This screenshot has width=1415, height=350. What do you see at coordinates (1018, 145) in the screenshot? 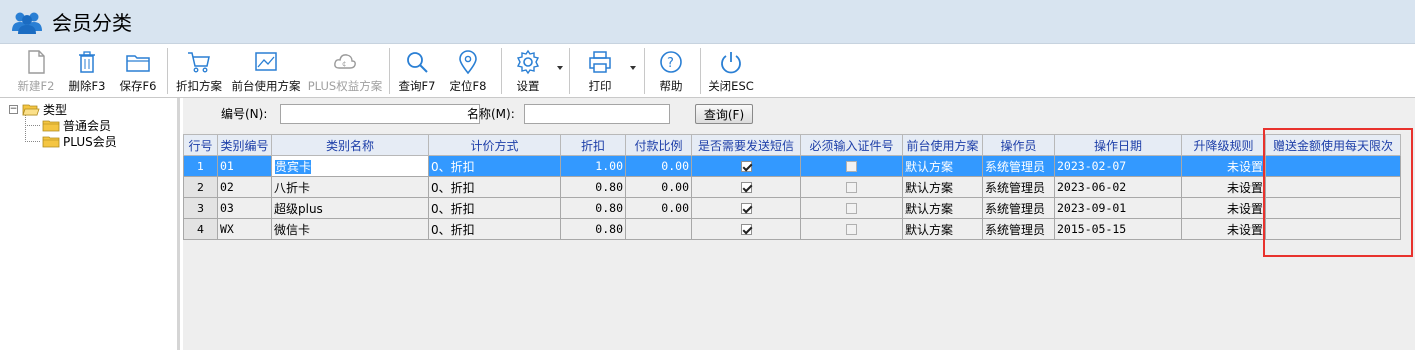
I see `column-header: 操作员` at bounding box center [1018, 145].